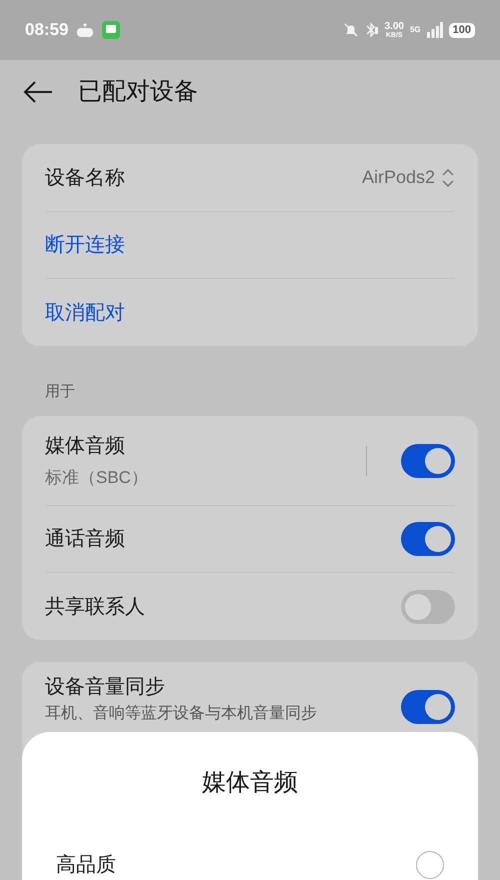 This screenshot has width=500, height=880. Describe the element at coordinates (105, 687) in the screenshot. I see `setting-title: 设备音量同步` at that location.